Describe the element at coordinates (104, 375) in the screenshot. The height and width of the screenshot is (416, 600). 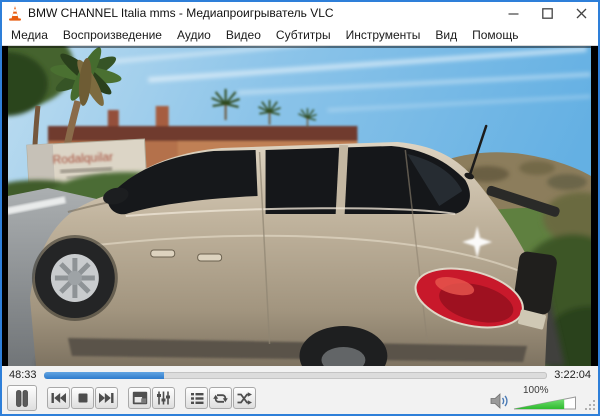
I see `seek-progress-fill` at that location.